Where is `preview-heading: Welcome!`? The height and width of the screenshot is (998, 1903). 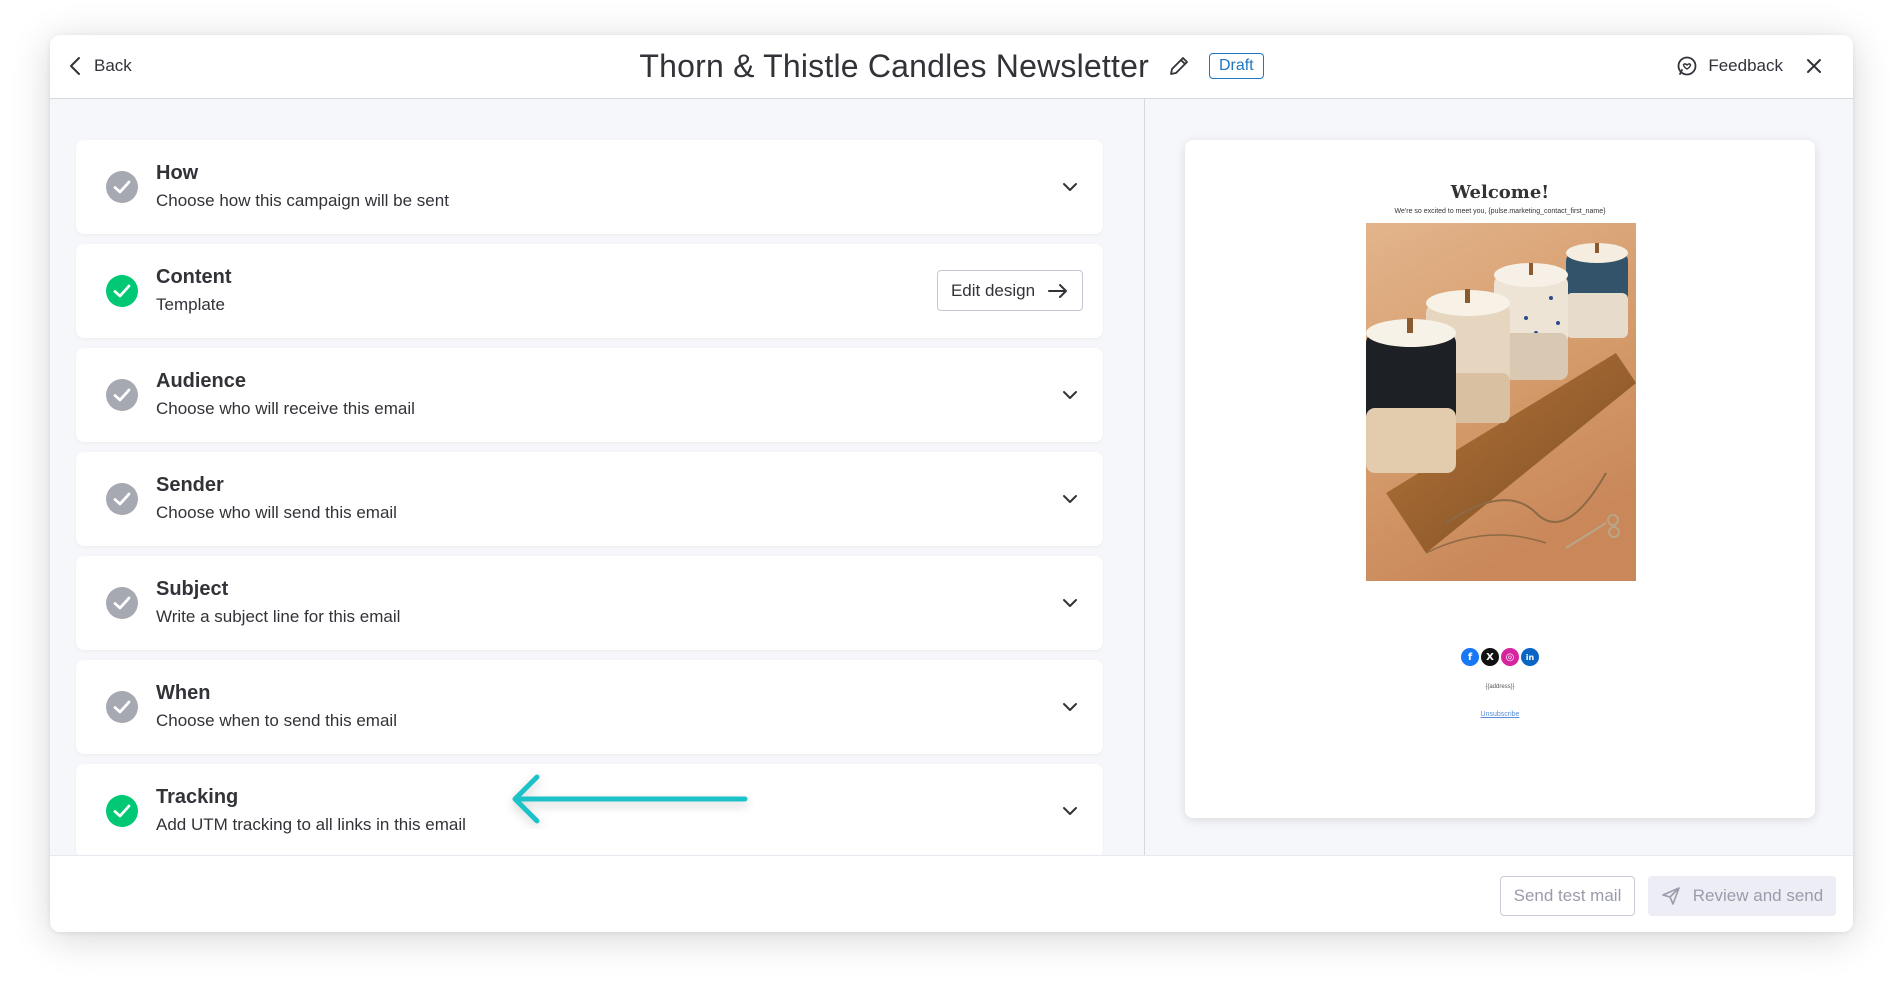
preview-heading: Welcome! is located at coordinates (1500, 192).